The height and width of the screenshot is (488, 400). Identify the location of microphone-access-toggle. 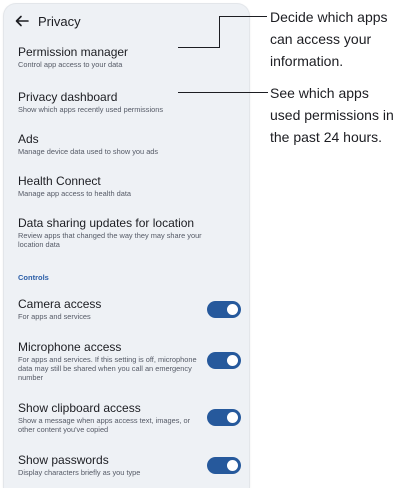
(224, 360).